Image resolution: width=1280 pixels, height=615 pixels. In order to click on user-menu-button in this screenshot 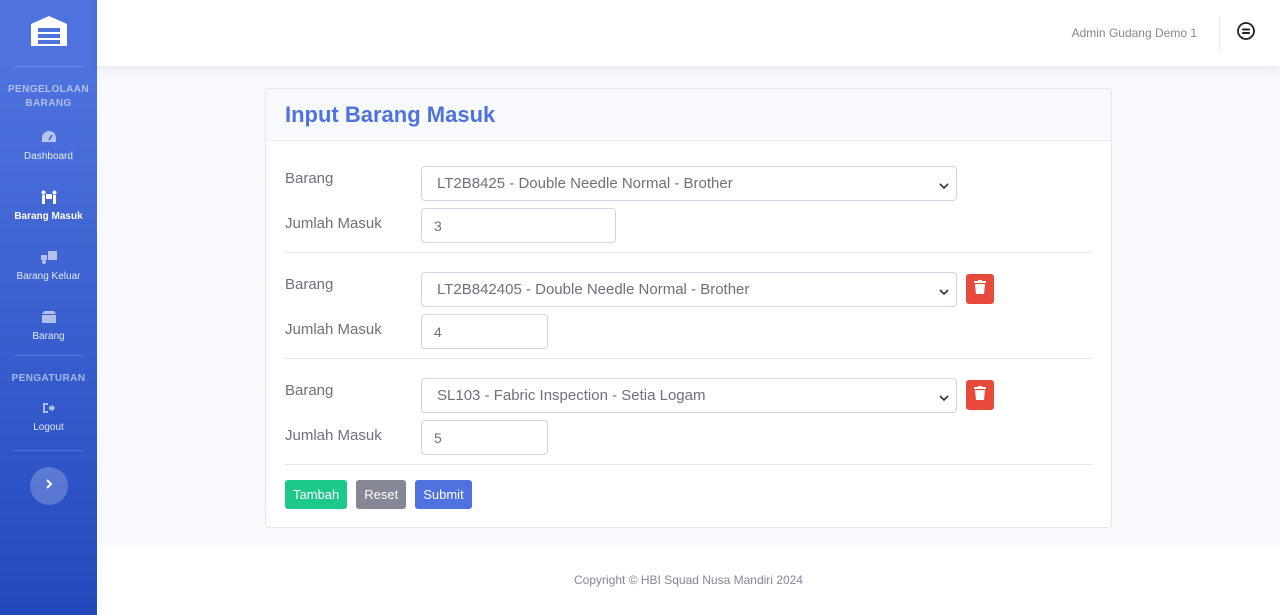, I will do `click(1246, 33)`.